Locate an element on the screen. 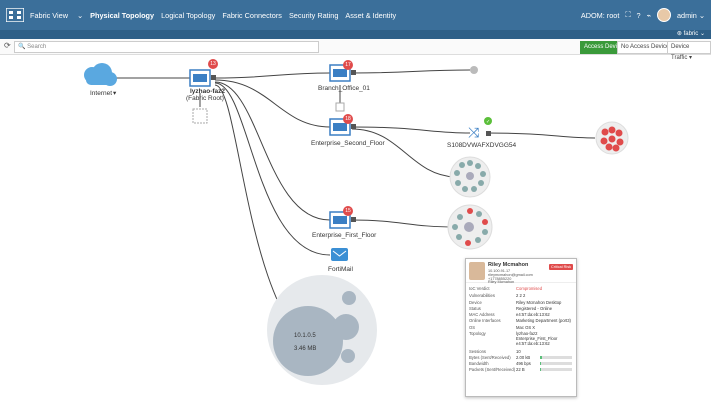  search-input: 🔍 Search is located at coordinates (166, 47).